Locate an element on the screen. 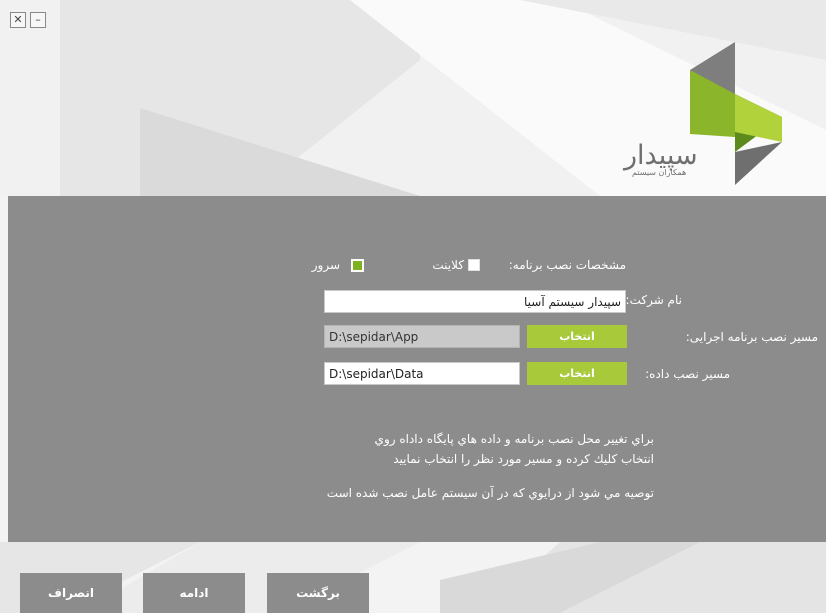  select-app-path-button: انتخاب is located at coordinates (577, 336).